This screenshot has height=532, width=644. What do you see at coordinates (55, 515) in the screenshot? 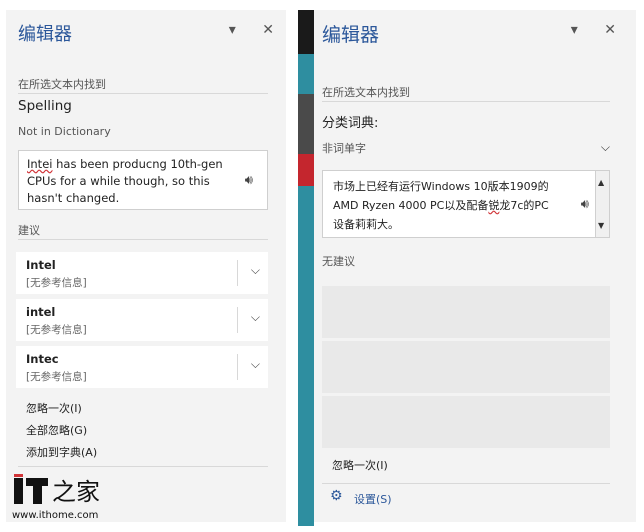
I see `watermark-url: www.ithome.com` at bounding box center [55, 515].